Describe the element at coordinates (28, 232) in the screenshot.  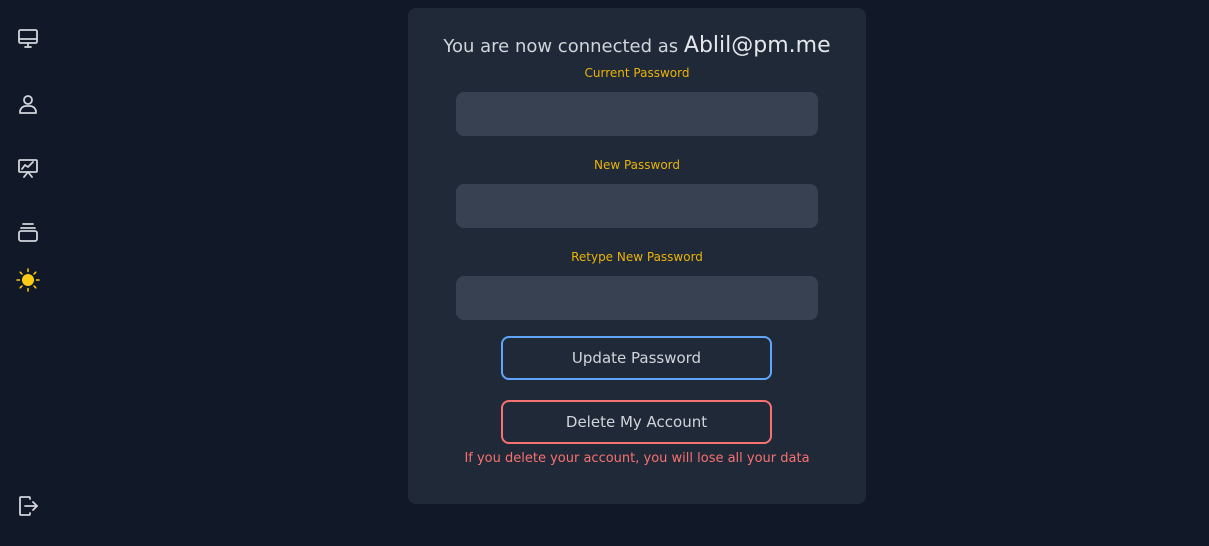
I see `archive-icon` at that location.